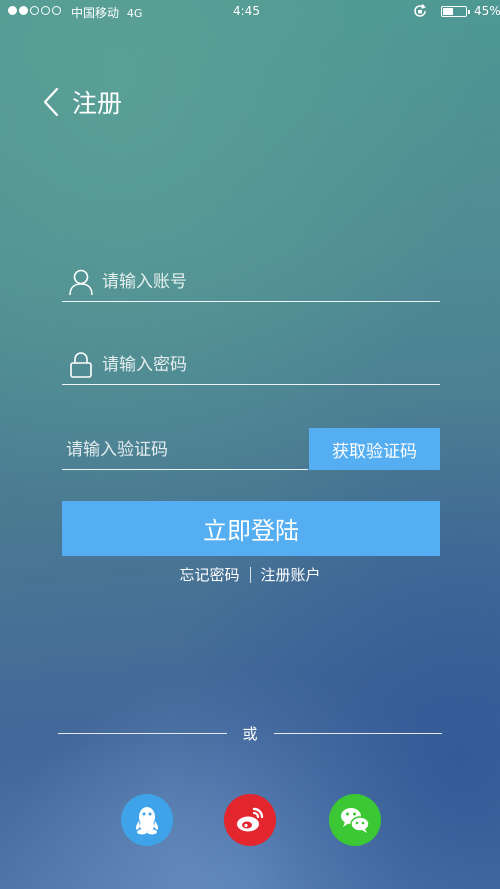 Image resolution: width=500 pixels, height=889 pixels. I want to click on wechat-login-button, so click(355, 820).